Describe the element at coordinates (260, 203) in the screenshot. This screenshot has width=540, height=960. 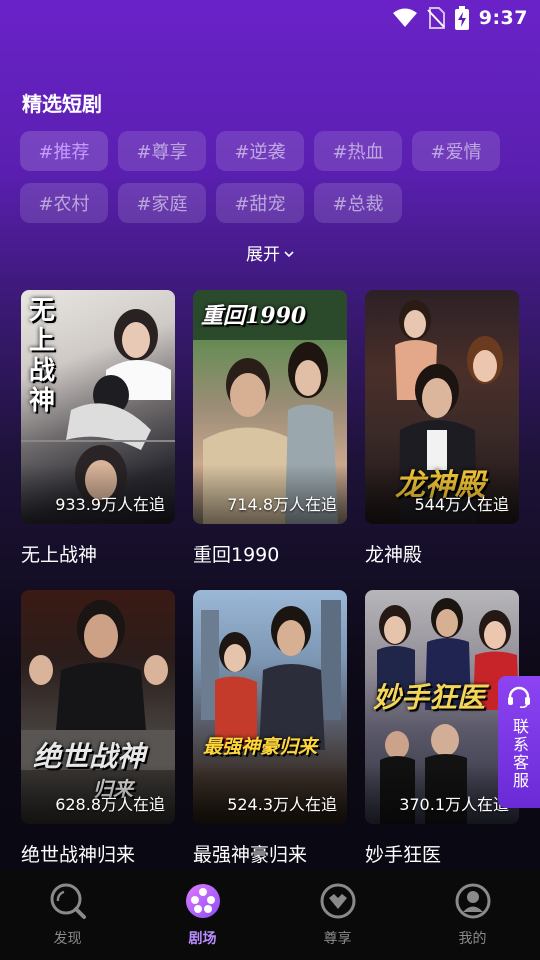
I see `tag-chip: #甜宠` at that location.